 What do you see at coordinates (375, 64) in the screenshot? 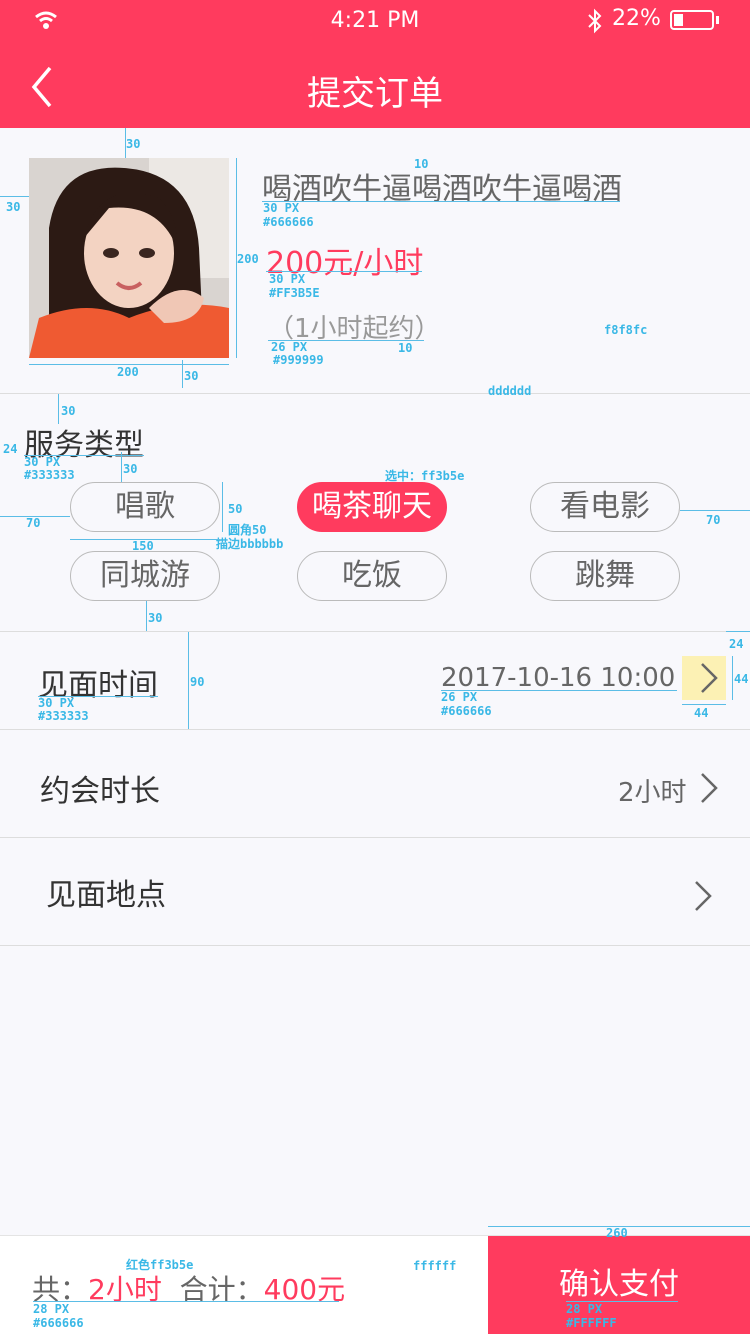
I see `nav-header: 4:21 PM 22% 提交订单` at bounding box center [375, 64].